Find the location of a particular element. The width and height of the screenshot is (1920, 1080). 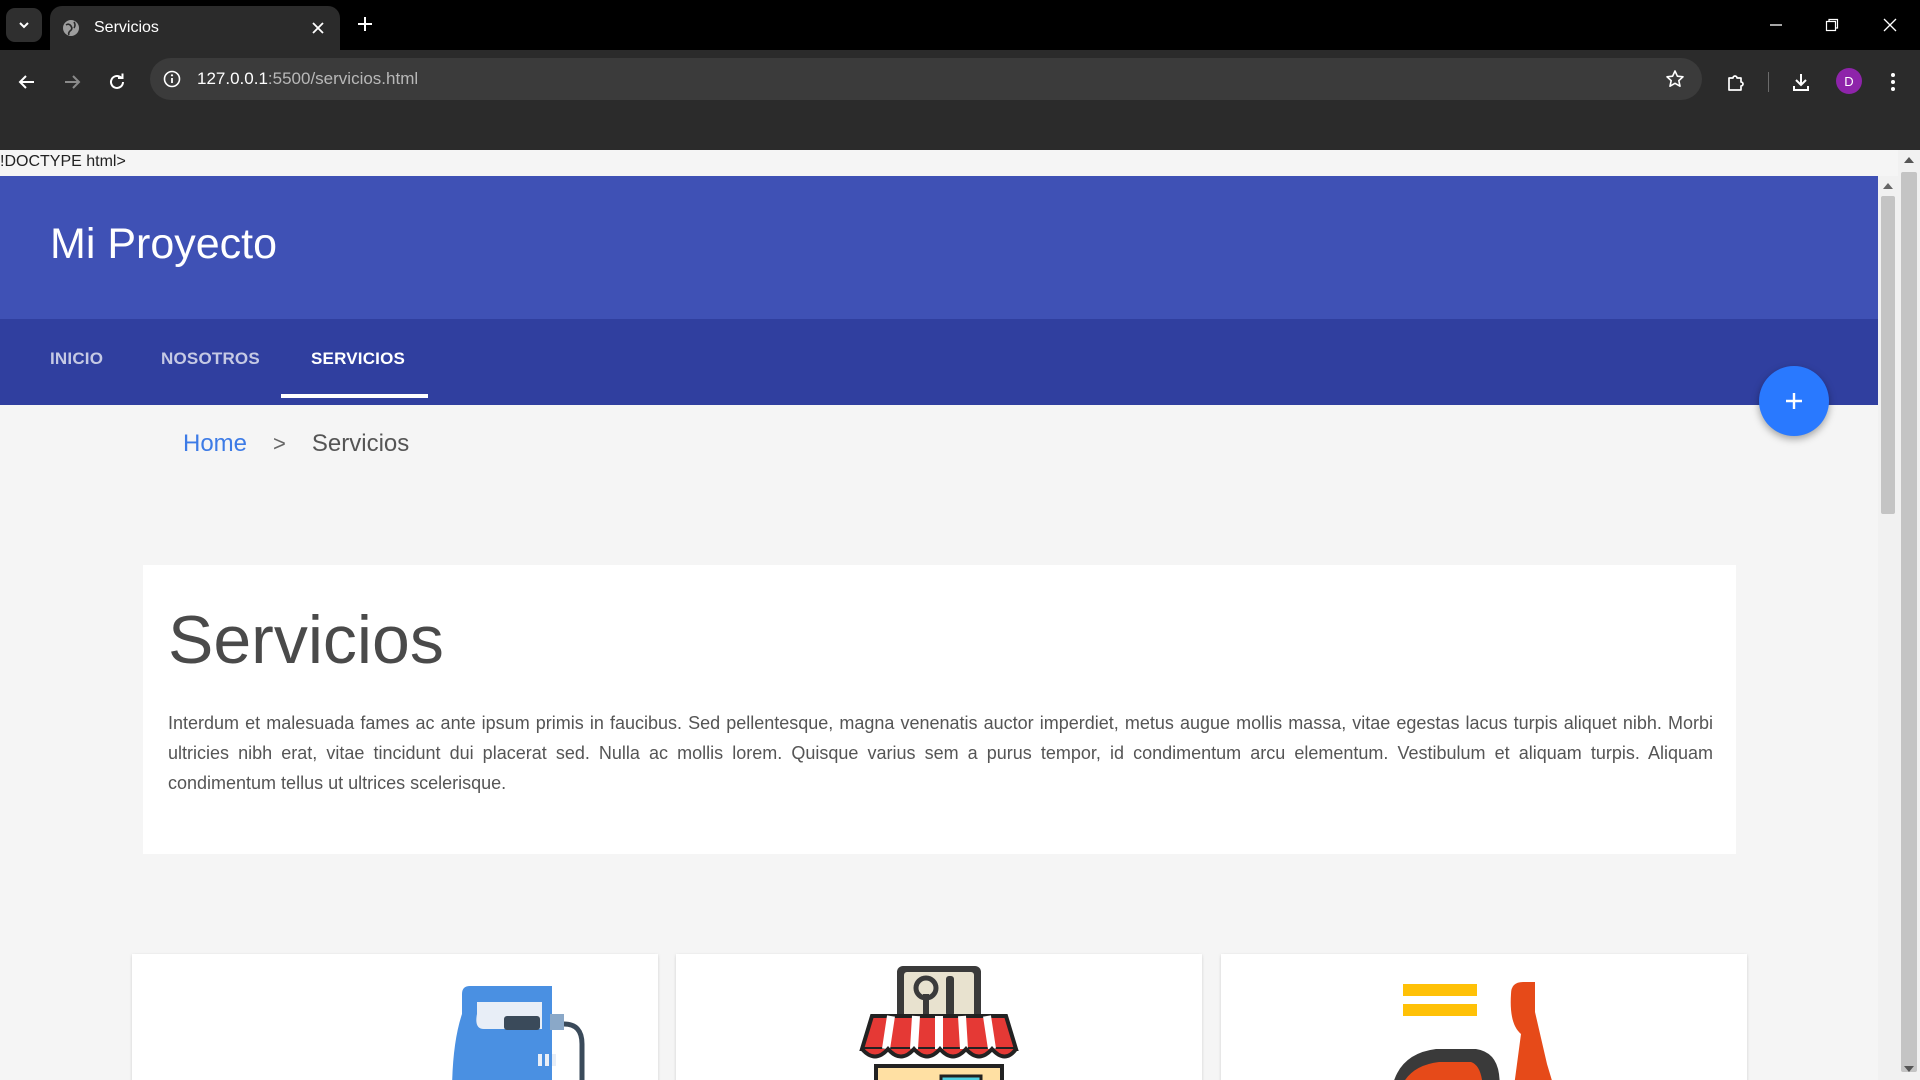

site-info-icon is located at coordinates (173, 79).